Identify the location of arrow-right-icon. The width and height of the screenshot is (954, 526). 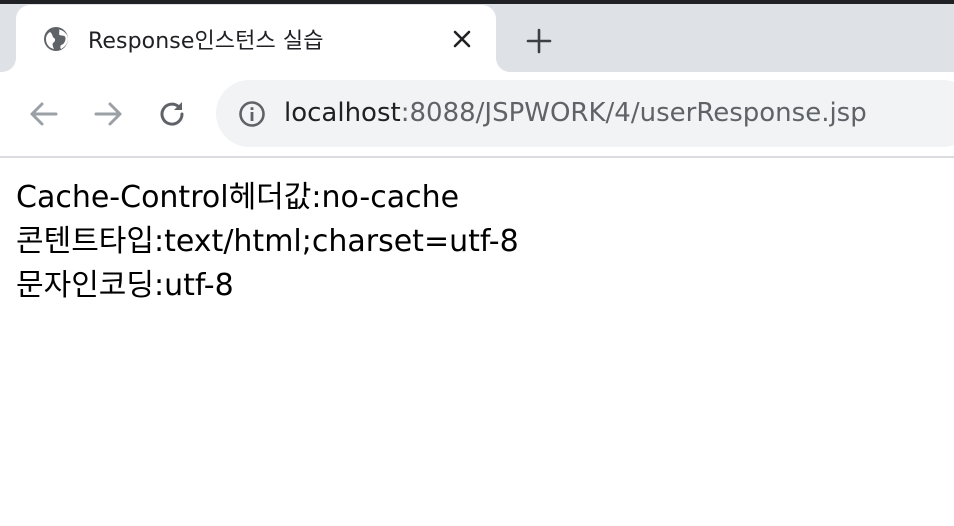
(108, 114).